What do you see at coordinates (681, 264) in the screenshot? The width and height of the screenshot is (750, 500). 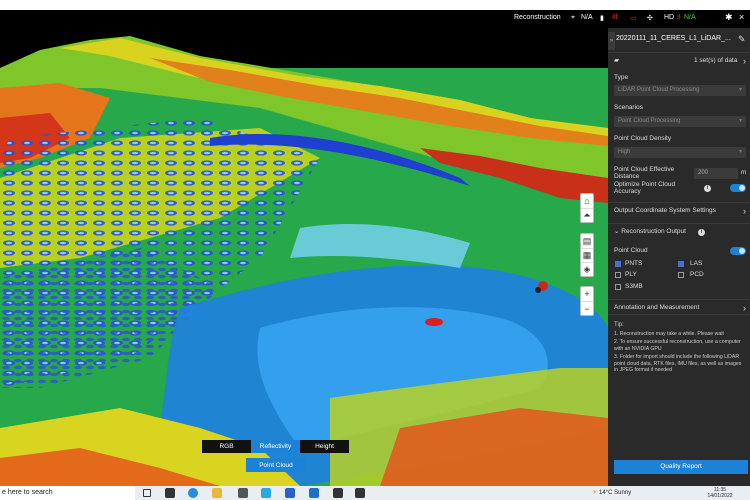 I see `las-checkbox` at bounding box center [681, 264].